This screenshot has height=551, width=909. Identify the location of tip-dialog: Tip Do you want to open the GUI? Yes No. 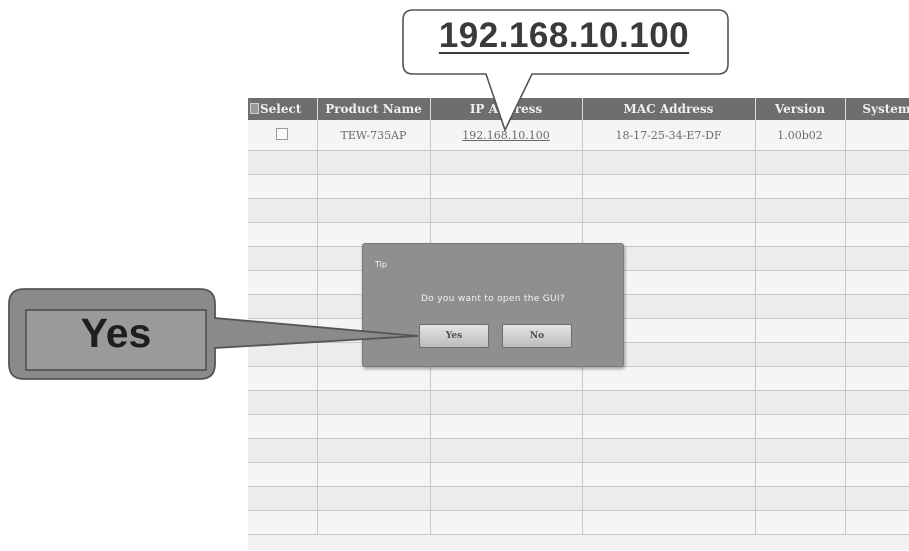
(493, 305).